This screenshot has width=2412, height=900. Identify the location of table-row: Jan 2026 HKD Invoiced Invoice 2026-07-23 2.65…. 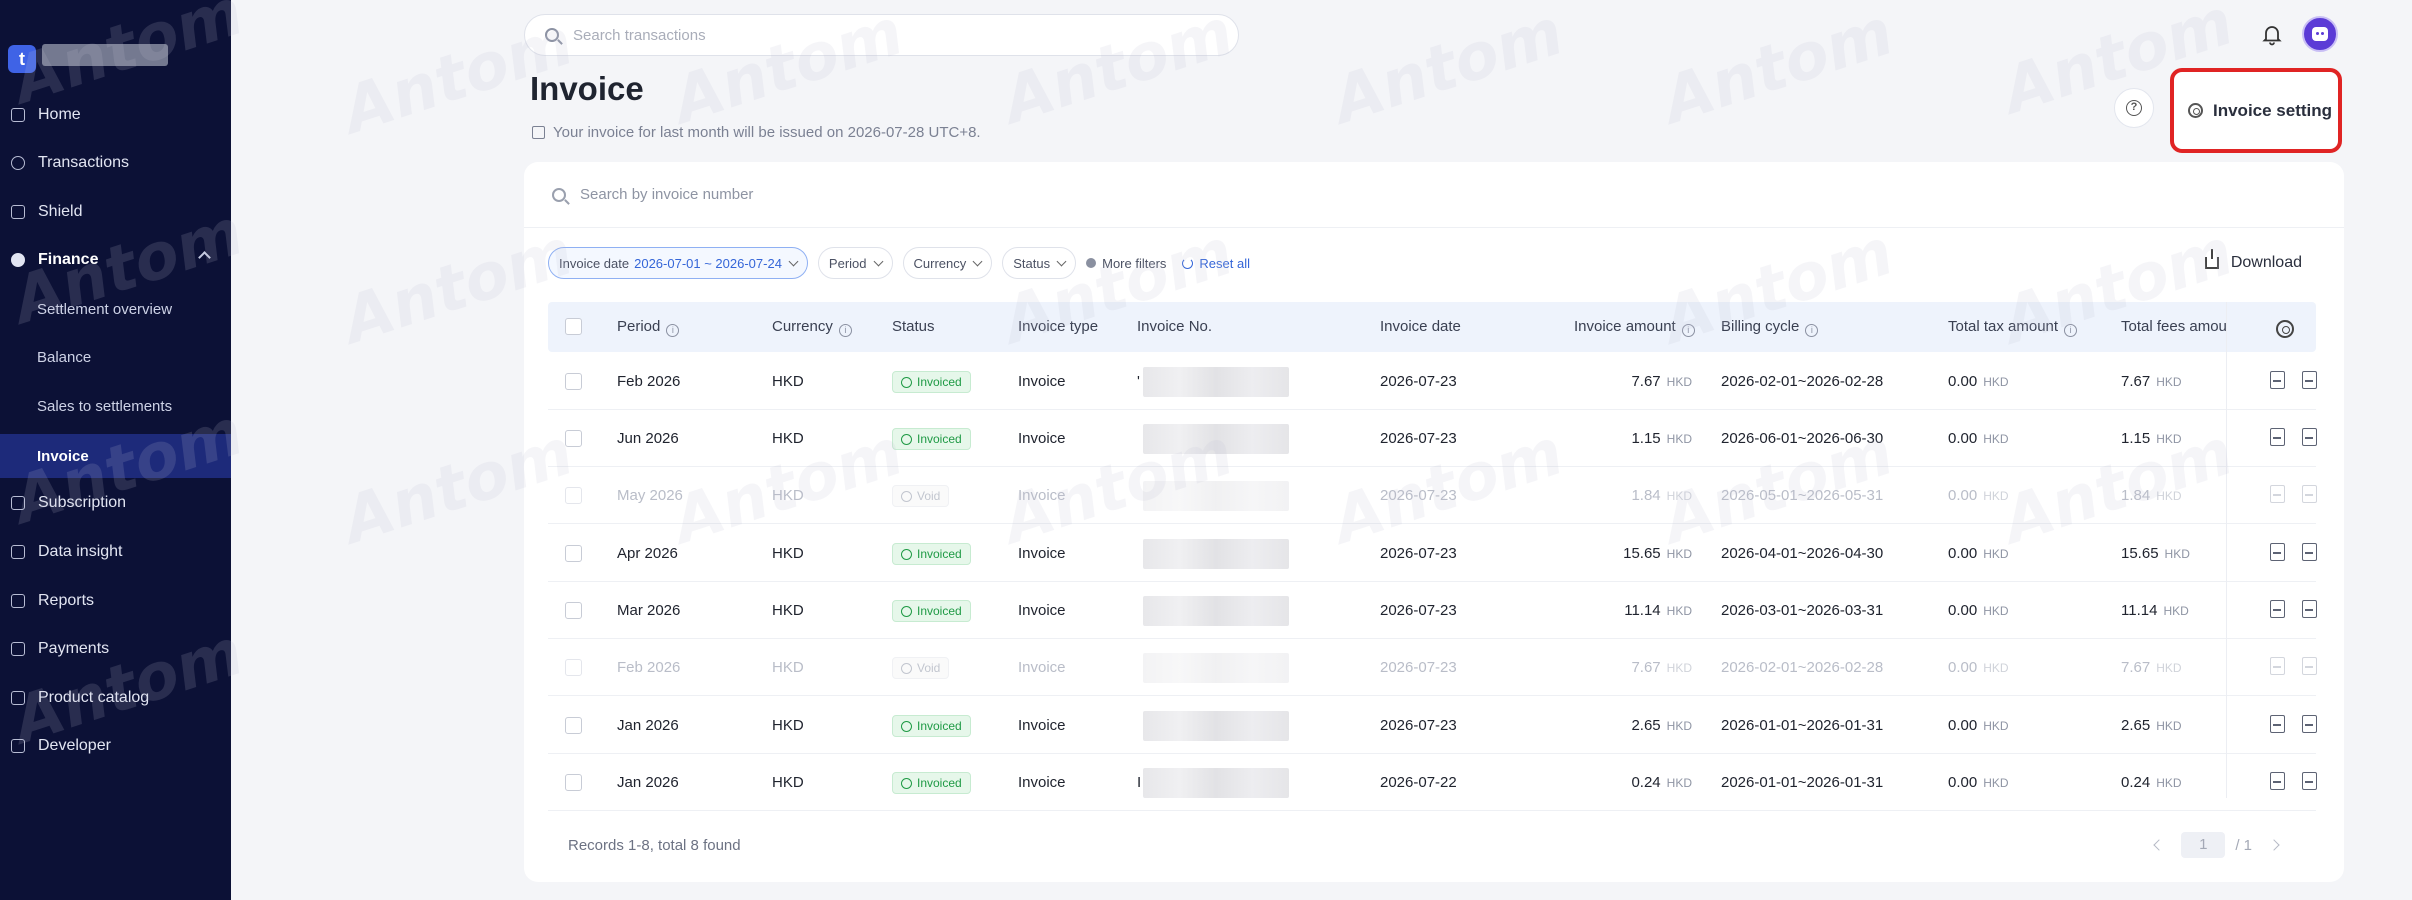
(1432, 725).